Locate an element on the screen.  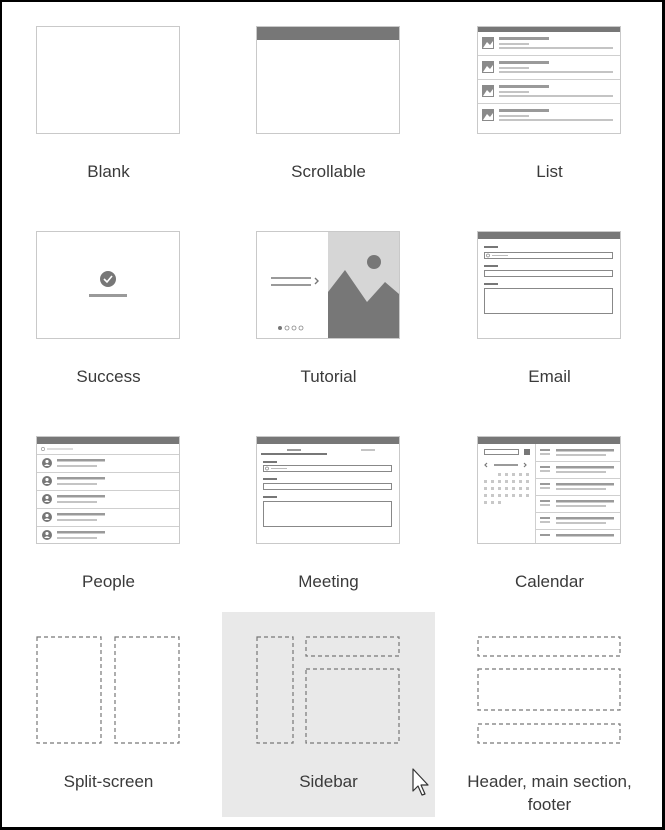
layout-tile-meeting: Meeting is located at coordinates (328, 514).